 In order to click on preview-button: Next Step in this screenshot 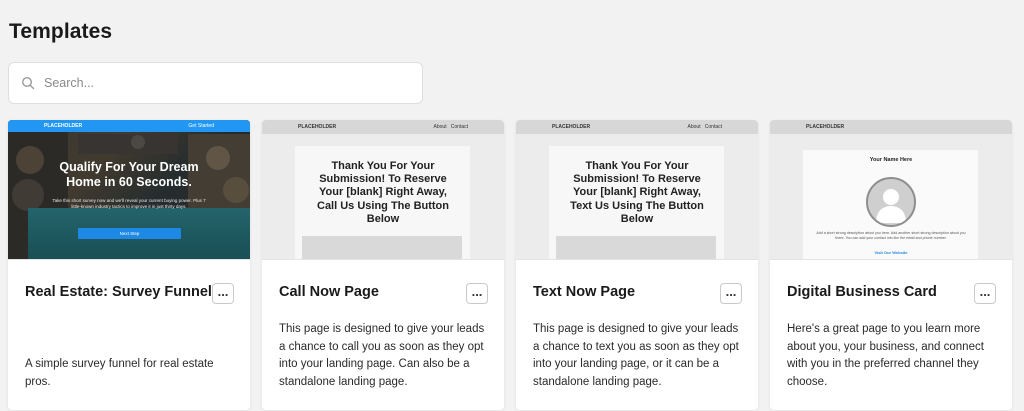, I will do `click(129, 233)`.